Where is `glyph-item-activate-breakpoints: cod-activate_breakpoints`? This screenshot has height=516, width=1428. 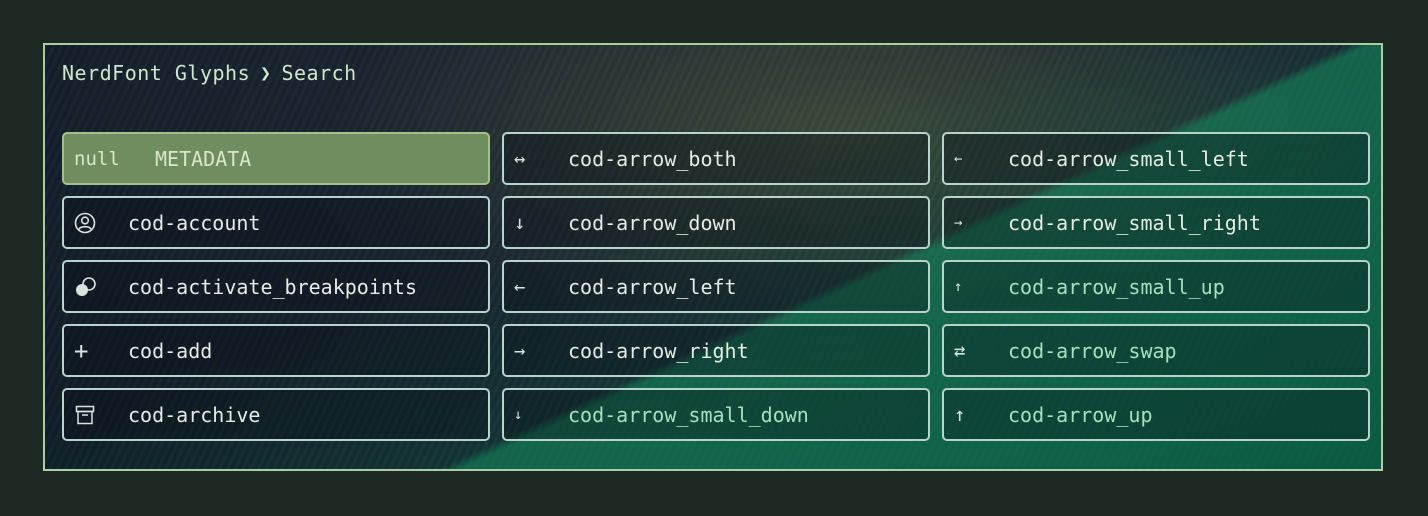 glyph-item-activate-breakpoints: cod-activate_breakpoints is located at coordinates (276, 286).